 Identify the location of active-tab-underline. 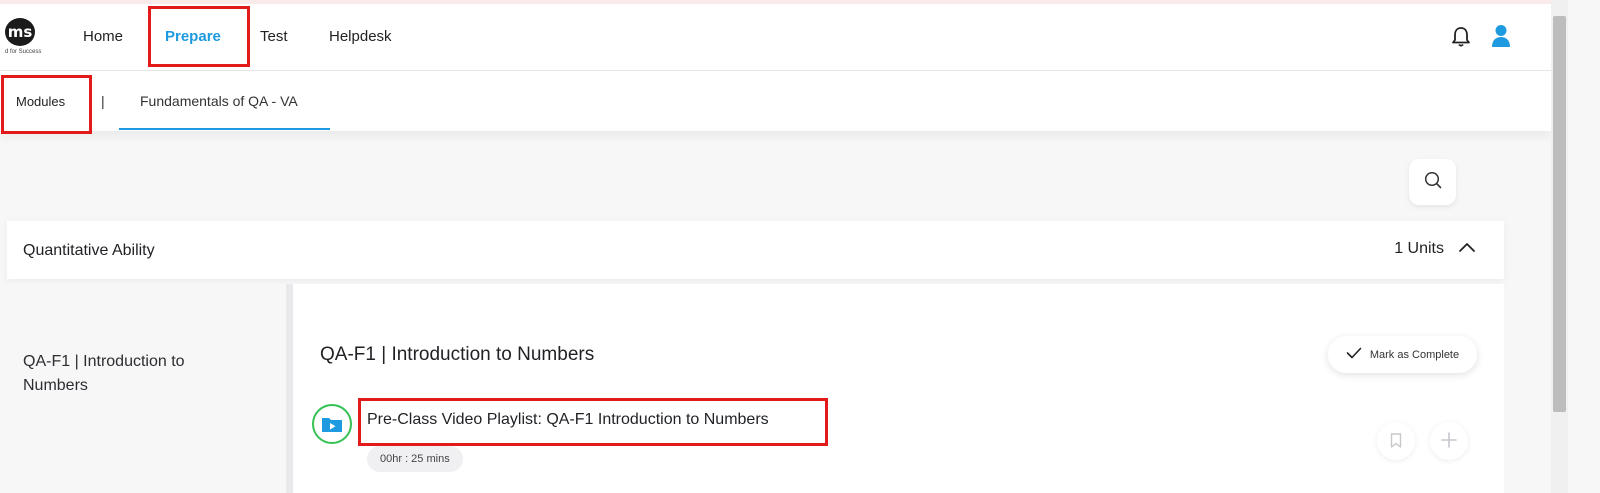
(224, 129).